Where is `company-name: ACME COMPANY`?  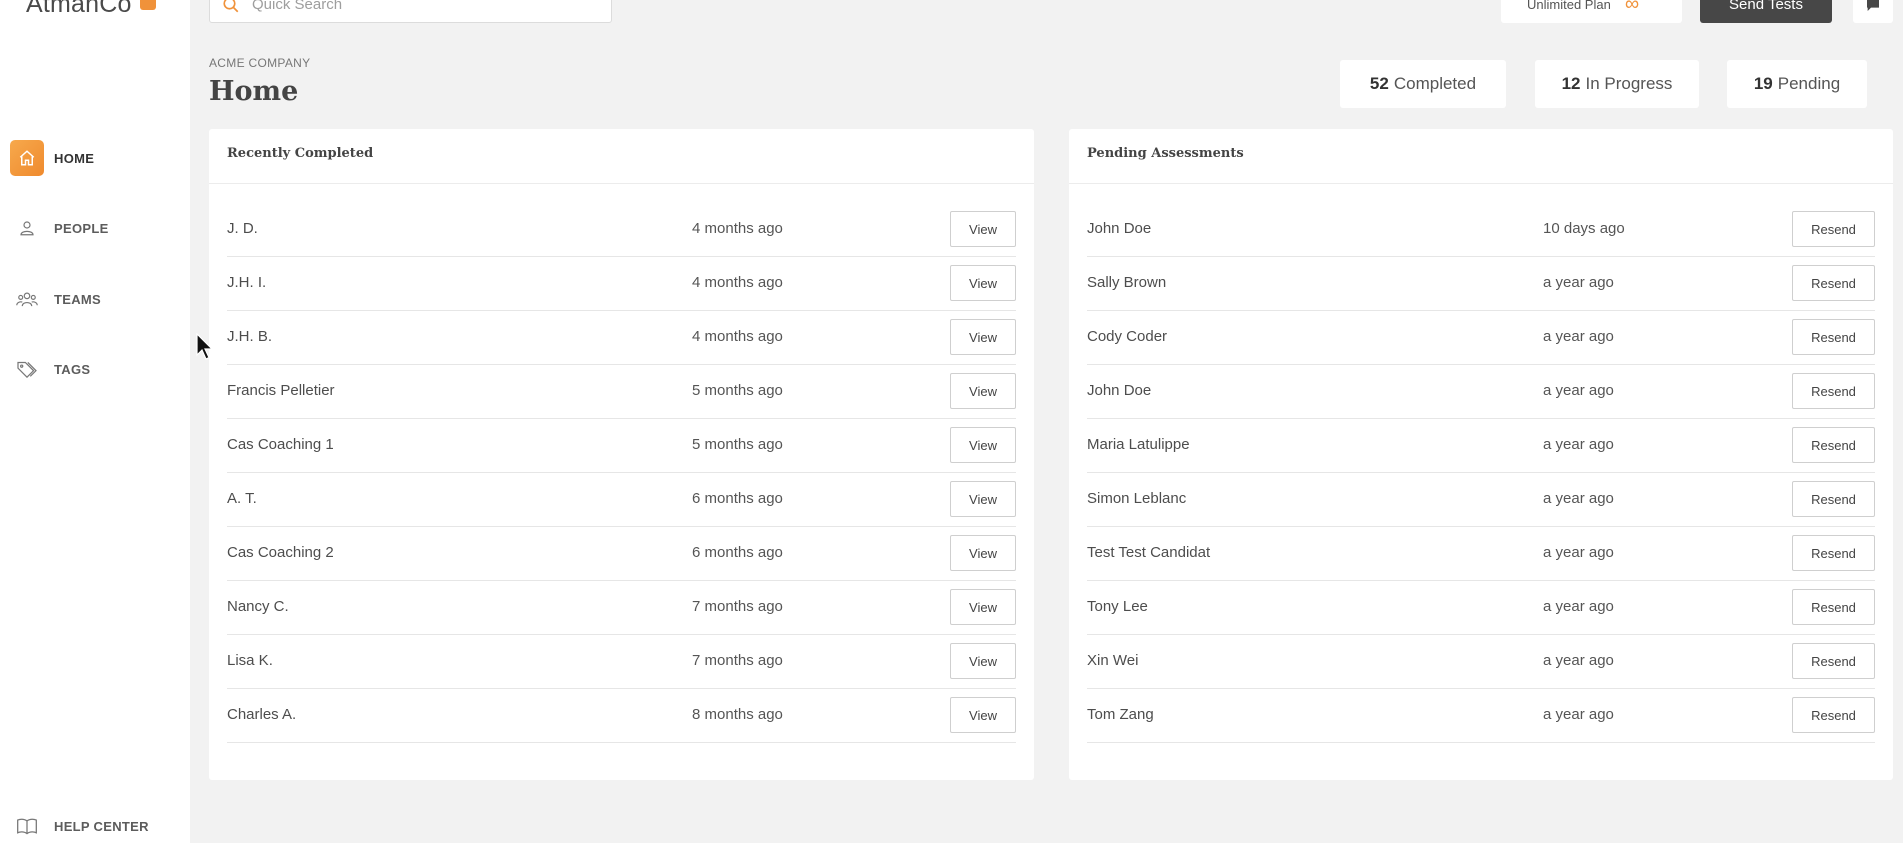 company-name: ACME COMPANY is located at coordinates (260, 63).